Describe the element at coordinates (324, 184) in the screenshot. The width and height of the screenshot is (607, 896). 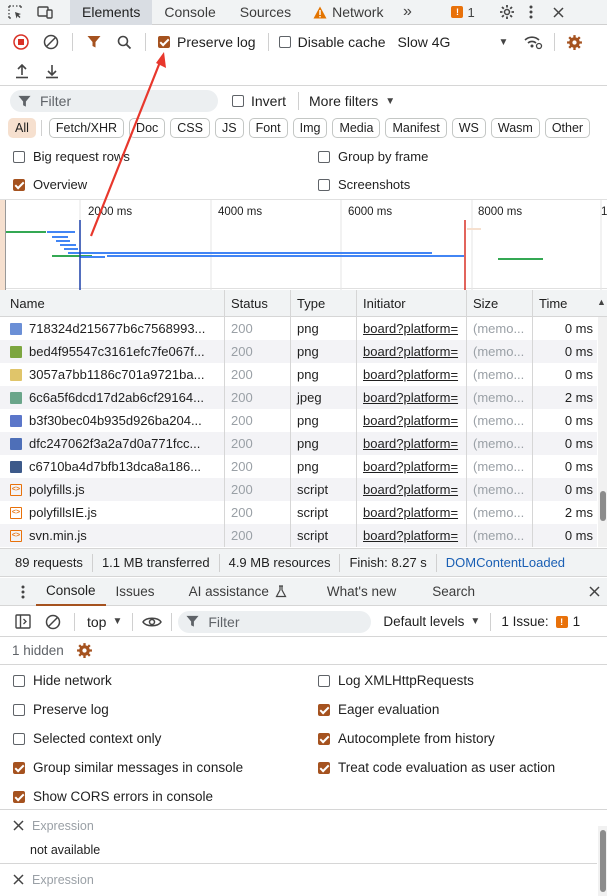
I see `screenshots-check` at that location.